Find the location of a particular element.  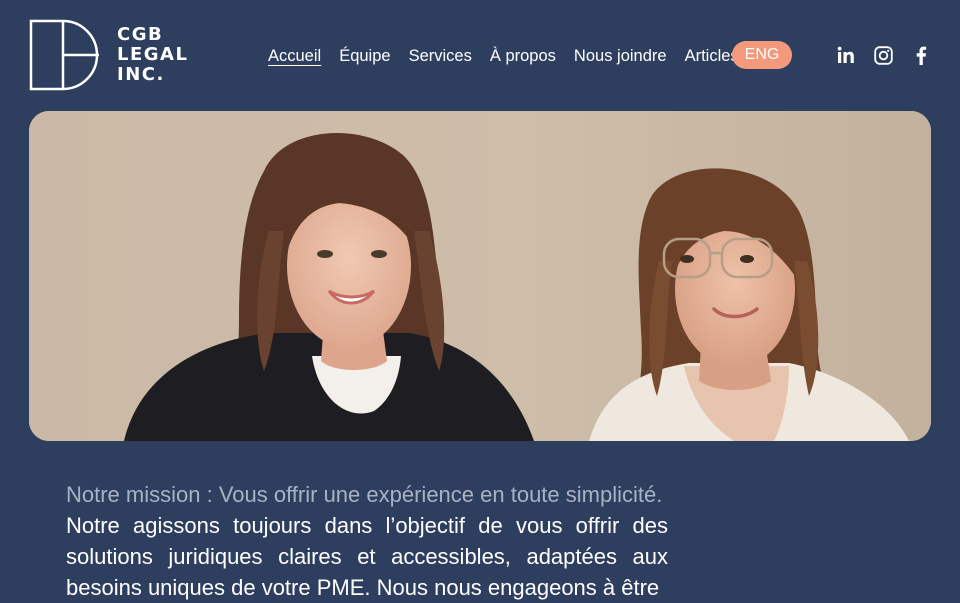

nav-item-services: Services is located at coordinates (440, 56).